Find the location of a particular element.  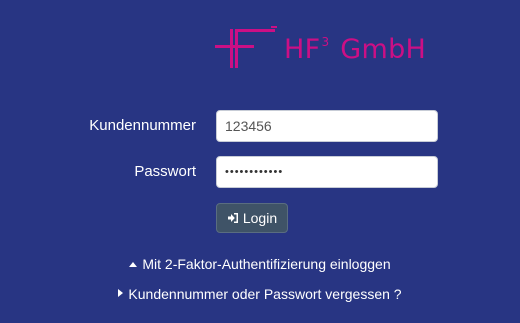

forgot-credentials-label: Kundennummer oder Passwort vergessen ? is located at coordinates (265, 294).